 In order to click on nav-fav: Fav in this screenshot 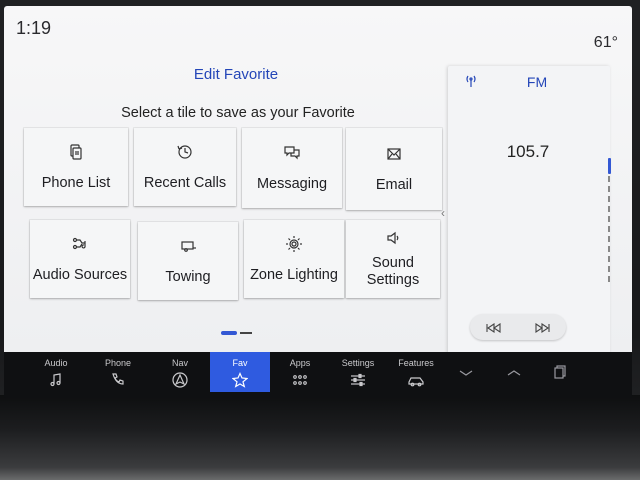, I will do `click(240, 372)`.